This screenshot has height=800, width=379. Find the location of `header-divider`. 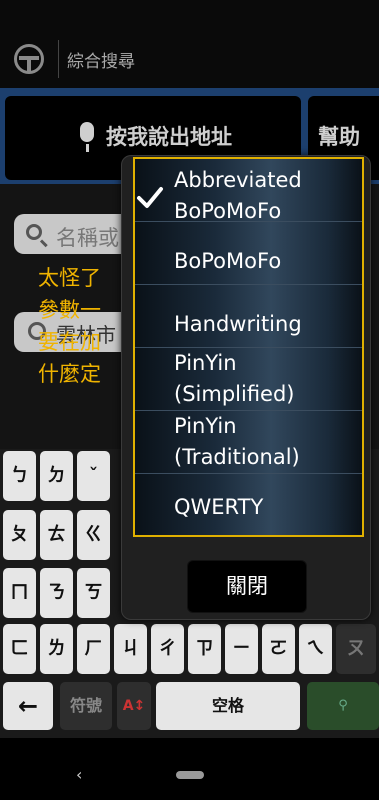

header-divider is located at coordinates (58, 59).